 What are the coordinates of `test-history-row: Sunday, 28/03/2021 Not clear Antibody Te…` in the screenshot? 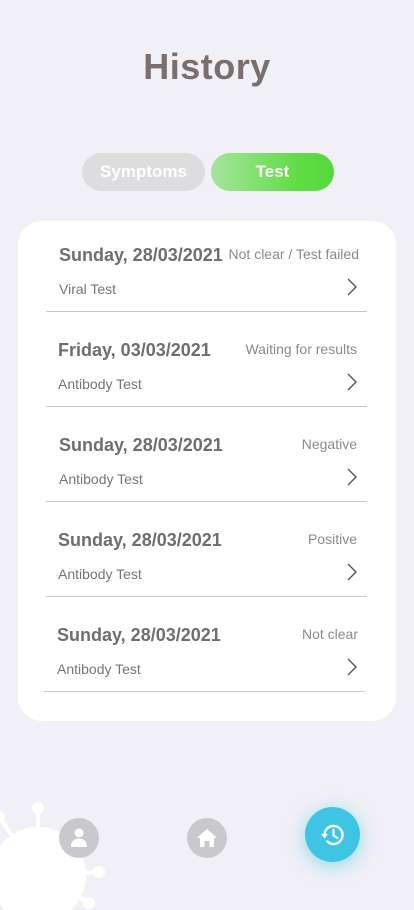 It's located at (204, 646).